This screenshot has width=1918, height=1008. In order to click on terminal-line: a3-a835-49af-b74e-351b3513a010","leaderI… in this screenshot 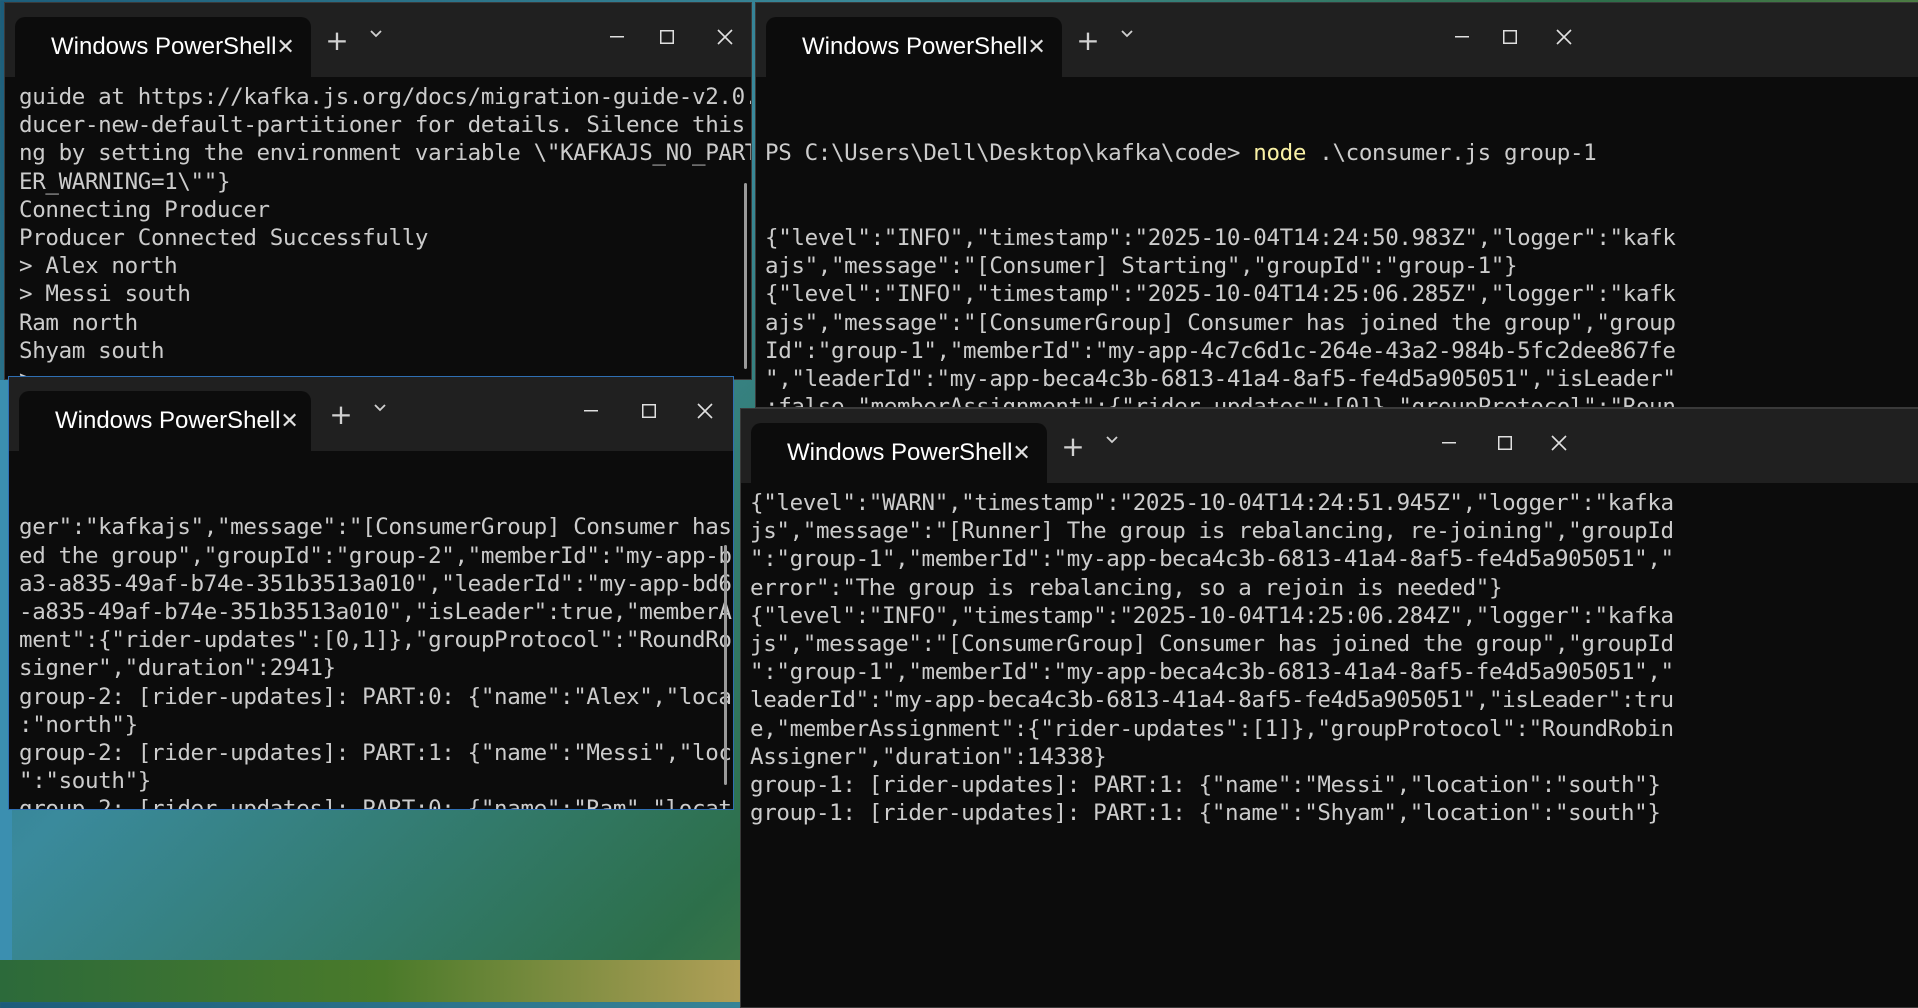, I will do `click(376, 583)`.